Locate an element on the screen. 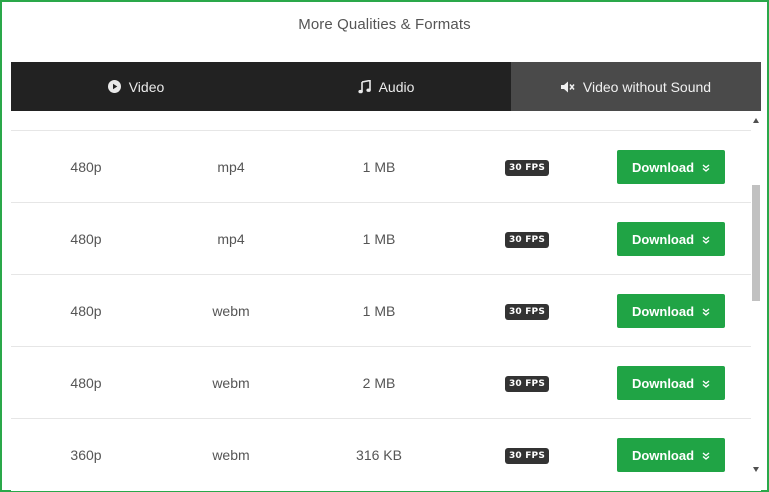  size-cell: 2 MB is located at coordinates (379, 383).